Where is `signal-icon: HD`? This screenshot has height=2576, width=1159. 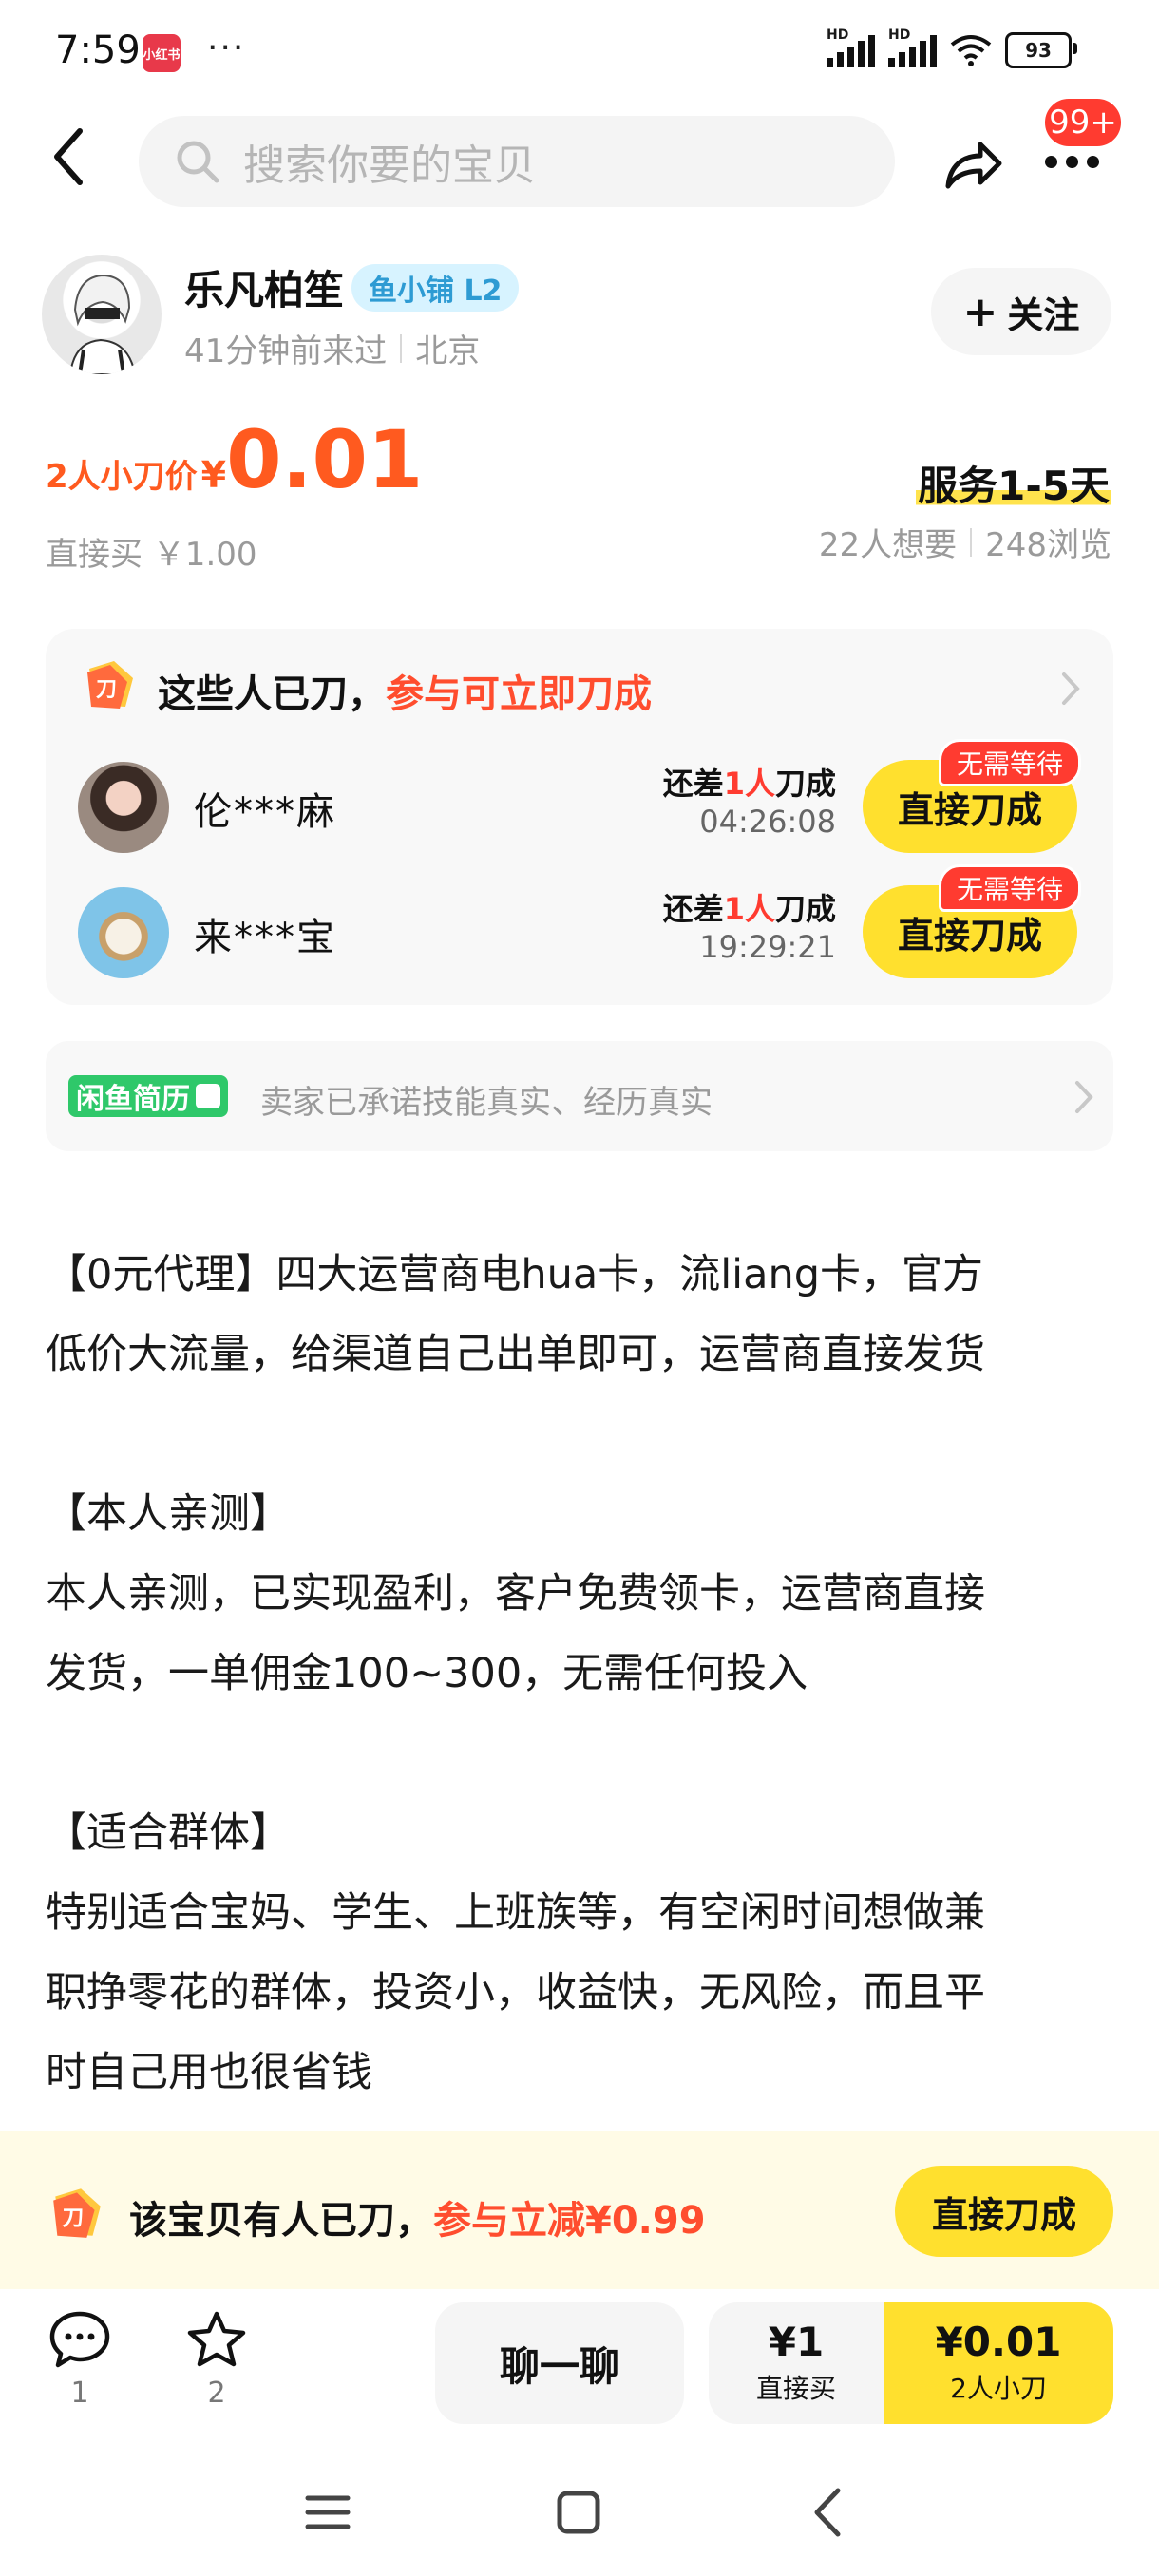 signal-icon: HD is located at coordinates (850, 47).